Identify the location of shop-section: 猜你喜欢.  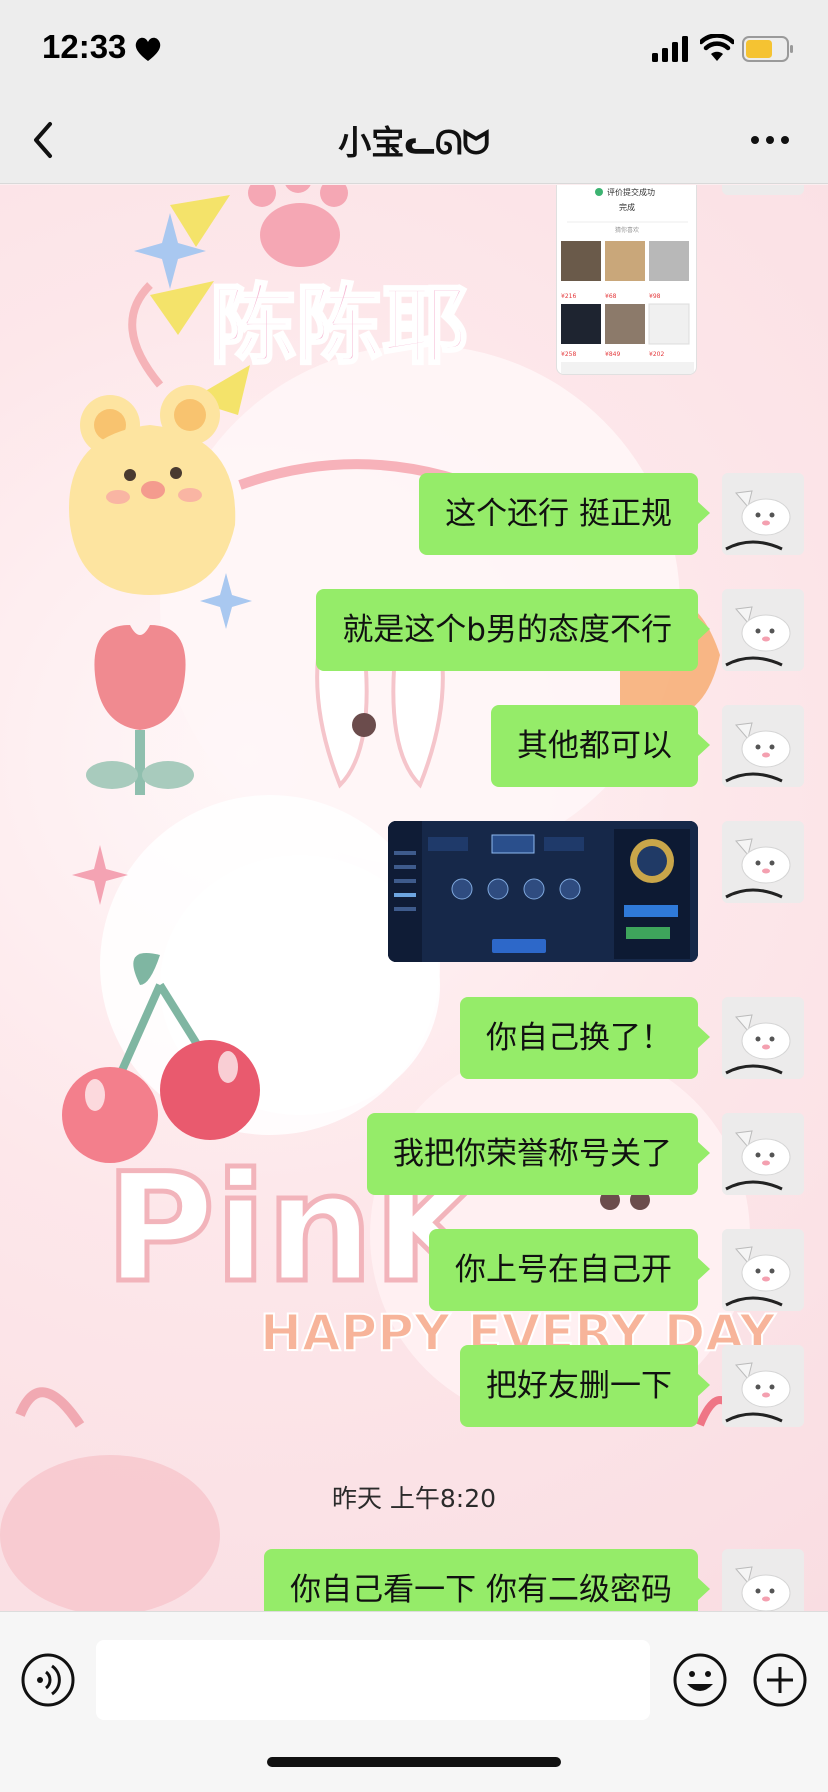
(627, 230).